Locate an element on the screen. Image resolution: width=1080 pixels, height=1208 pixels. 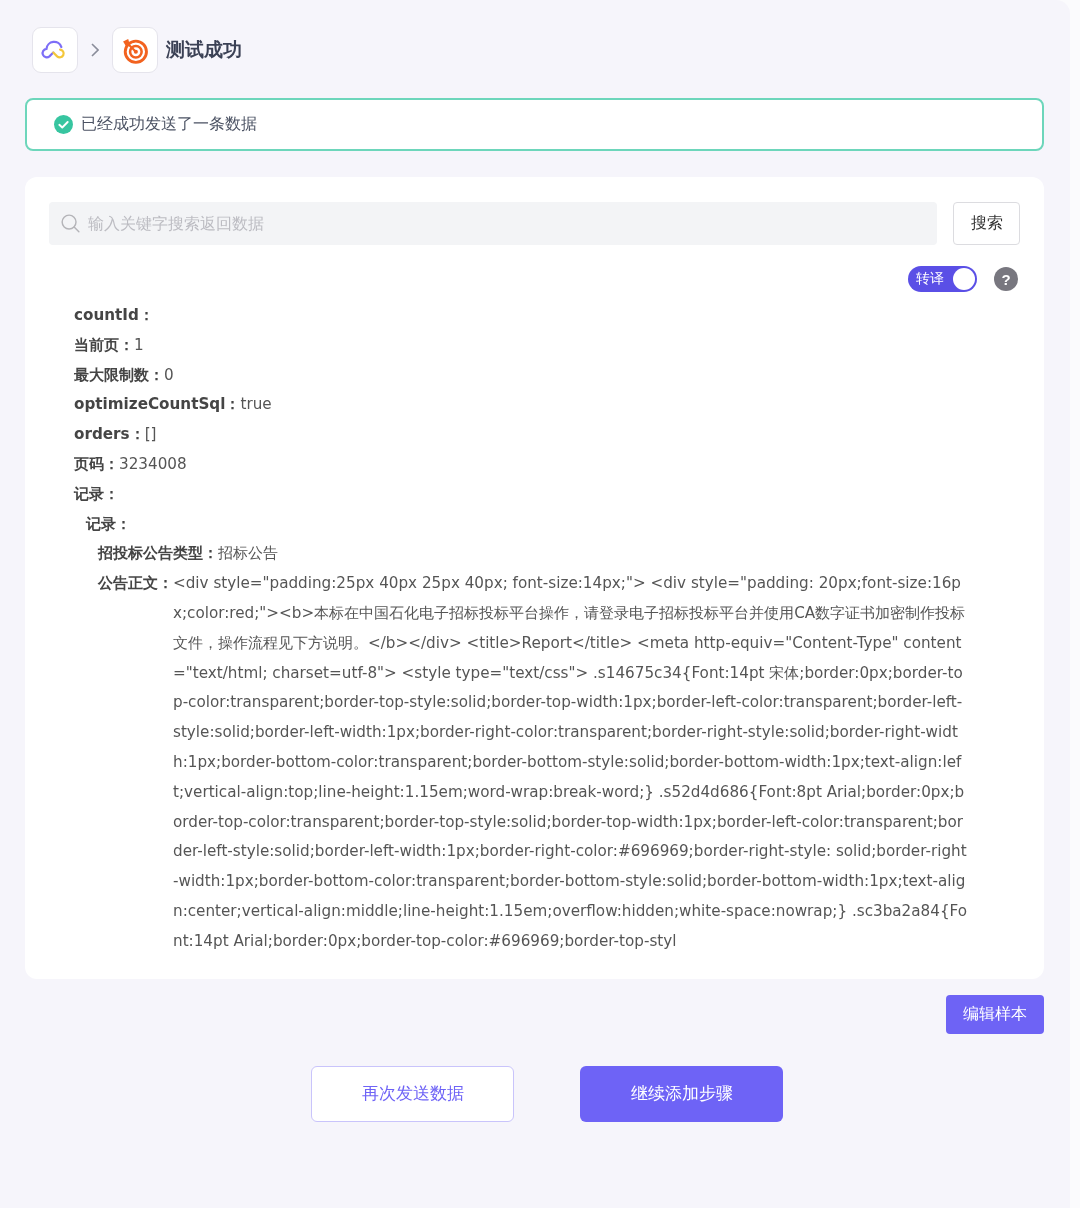
field-value: 招标公告 is located at coordinates (248, 554).